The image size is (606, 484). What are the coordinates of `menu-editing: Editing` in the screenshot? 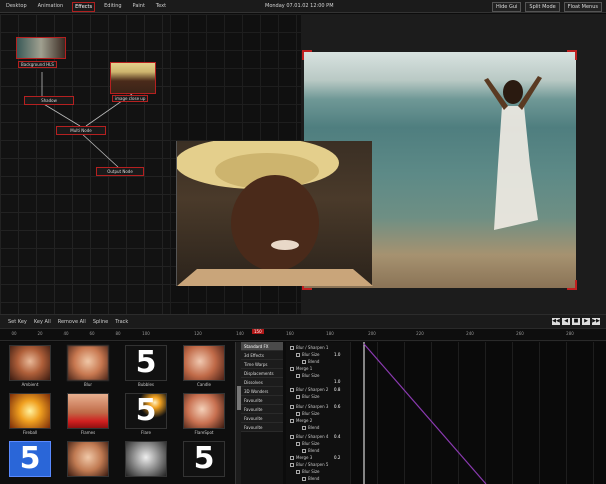 It's located at (112, 7).